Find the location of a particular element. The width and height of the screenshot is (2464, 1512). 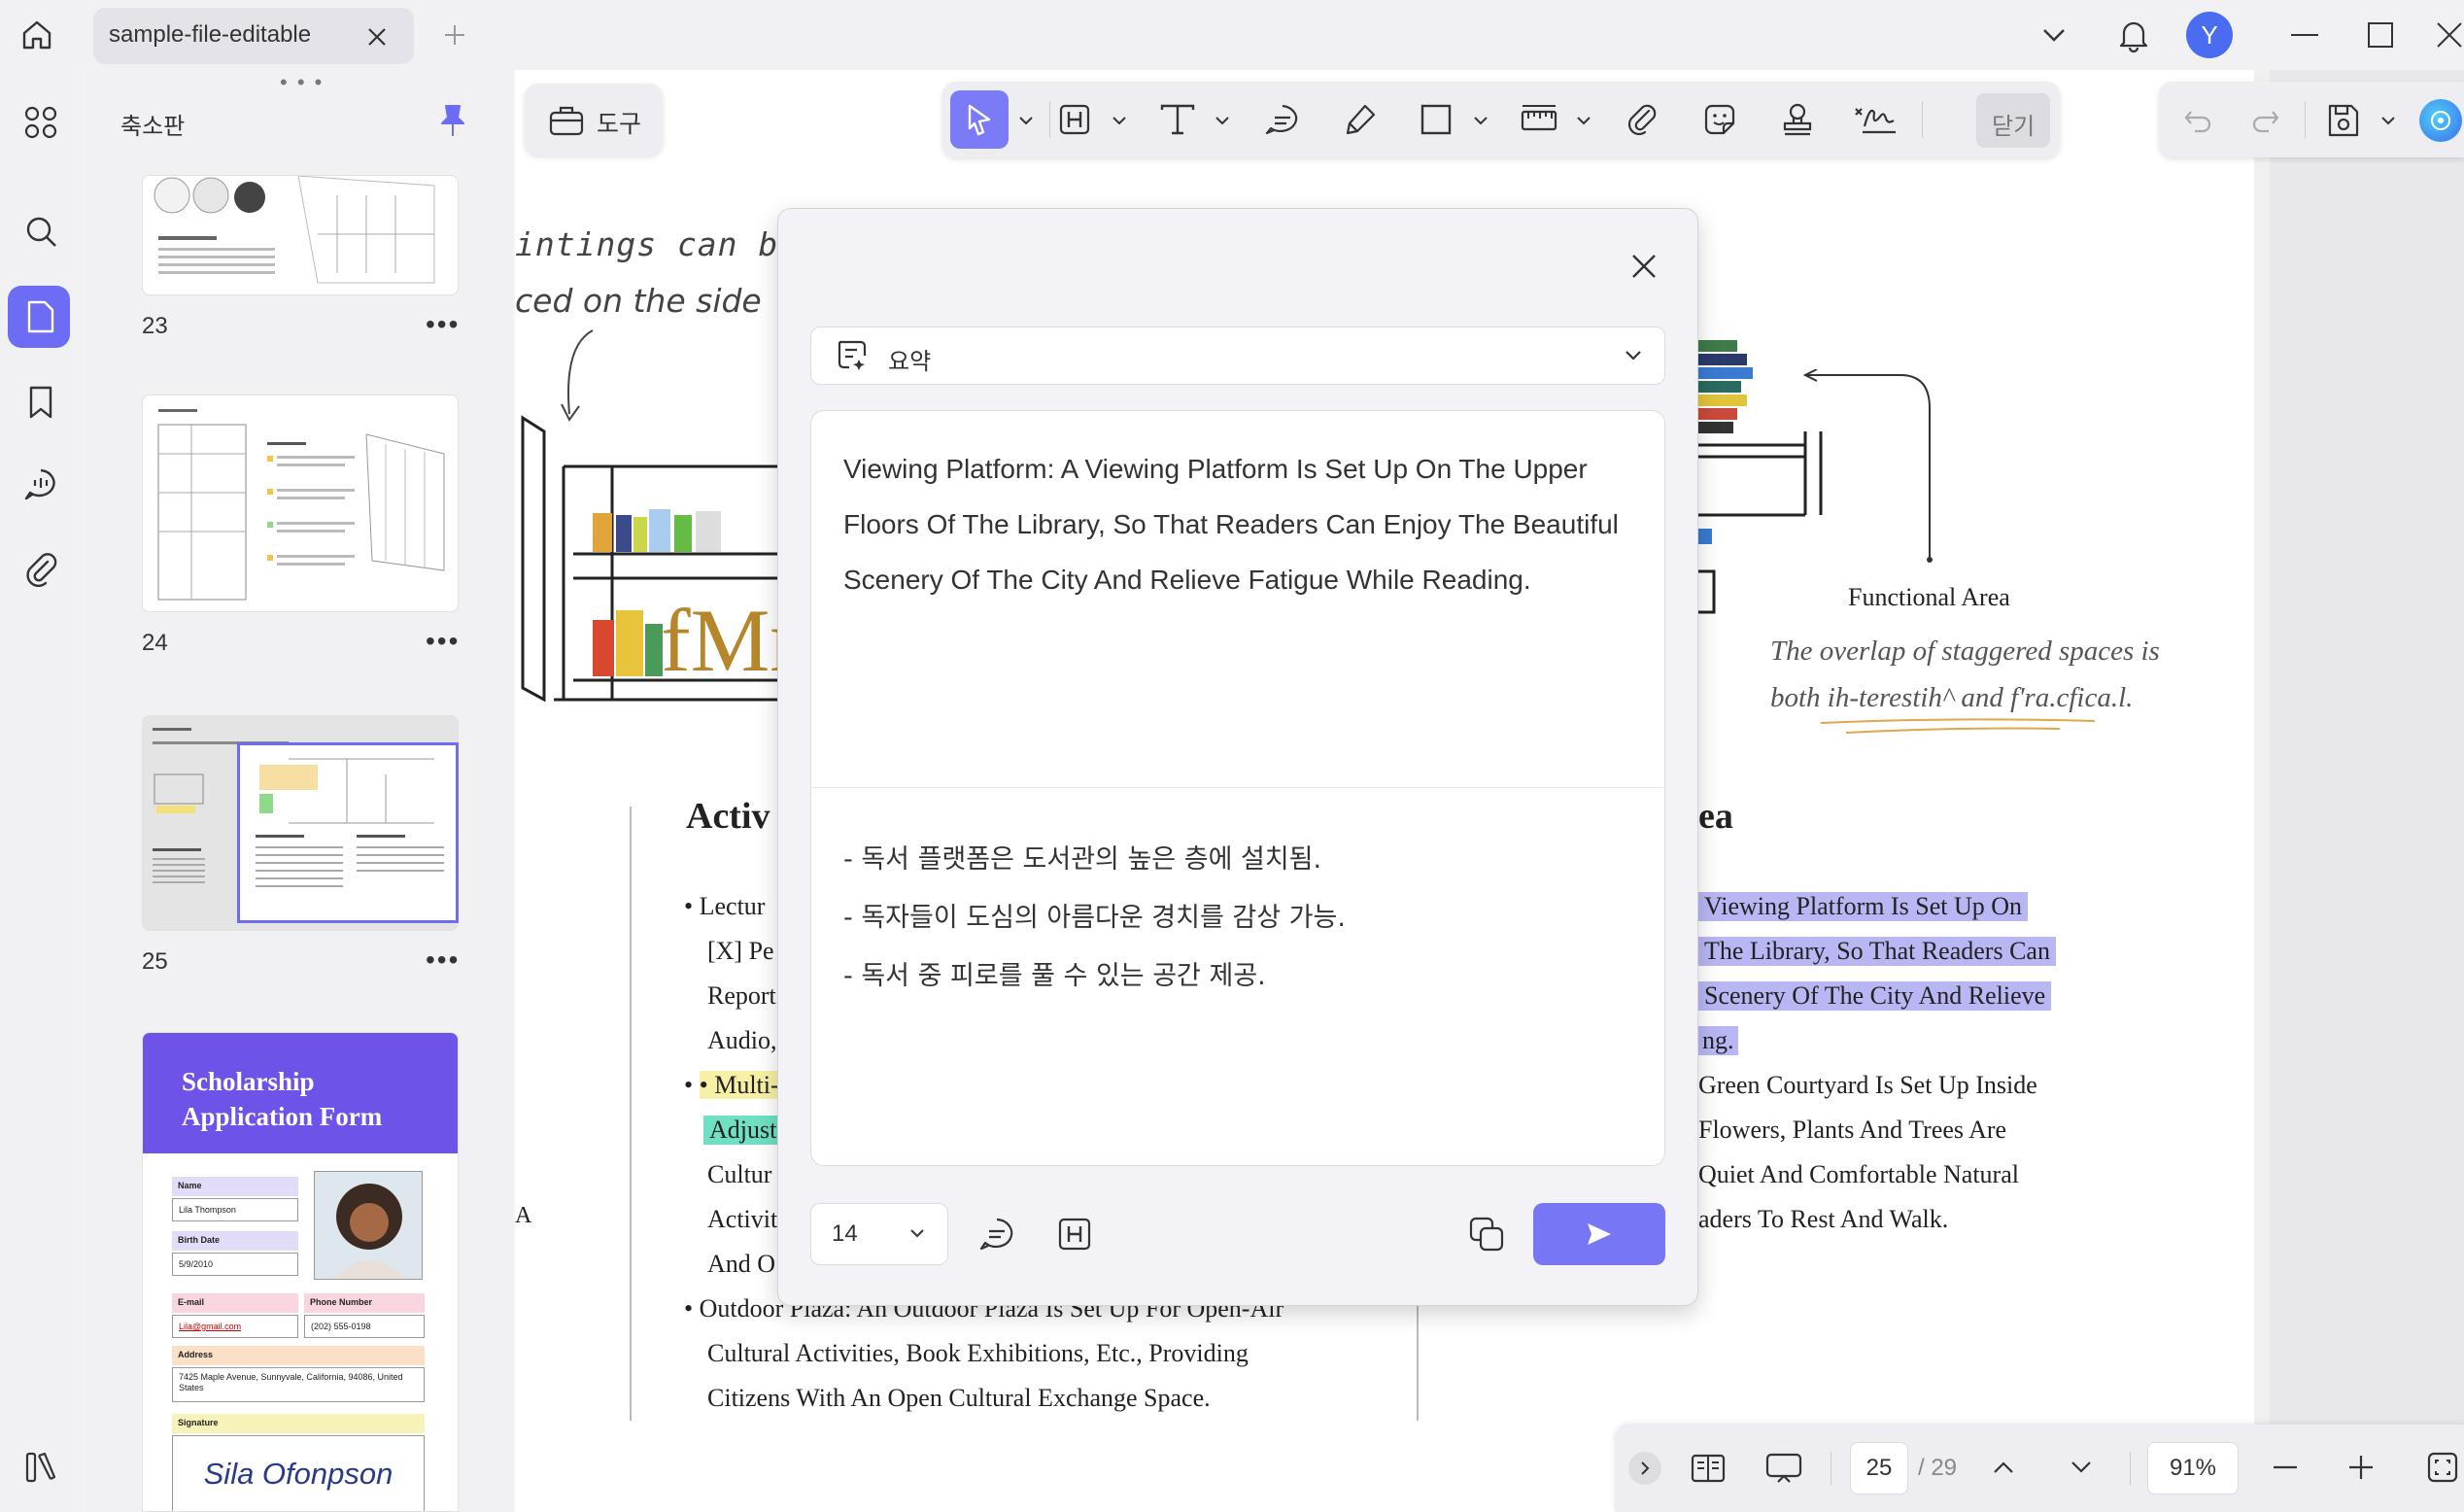

shape-tool is located at coordinates (1436, 119).